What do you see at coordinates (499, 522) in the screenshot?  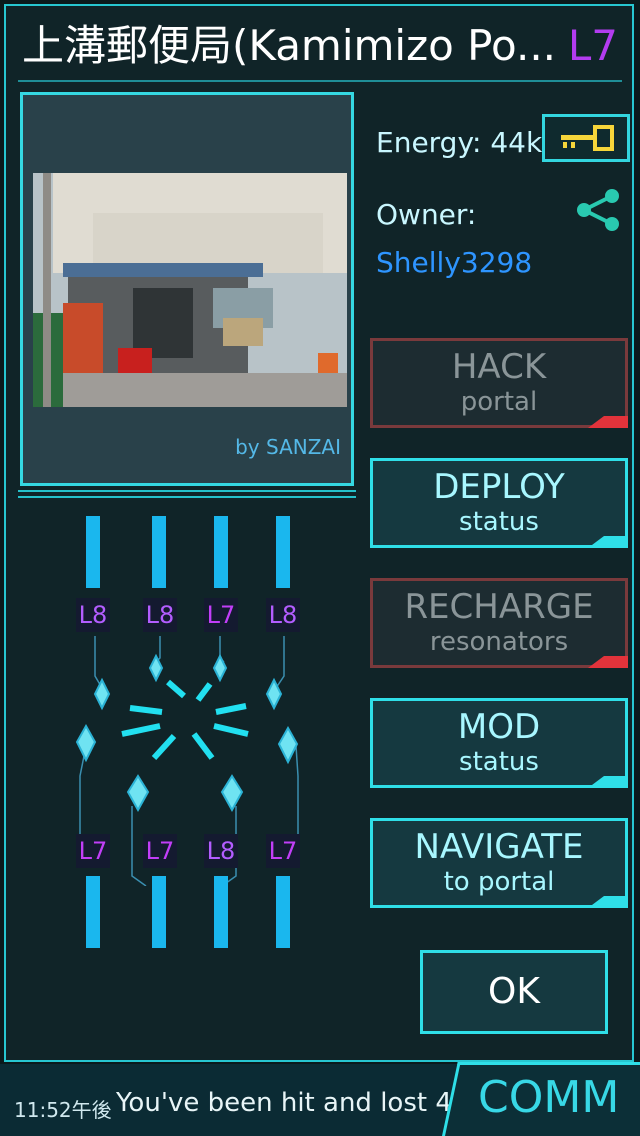 I see `deploy-sublabel: status` at bounding box center [499, 522].